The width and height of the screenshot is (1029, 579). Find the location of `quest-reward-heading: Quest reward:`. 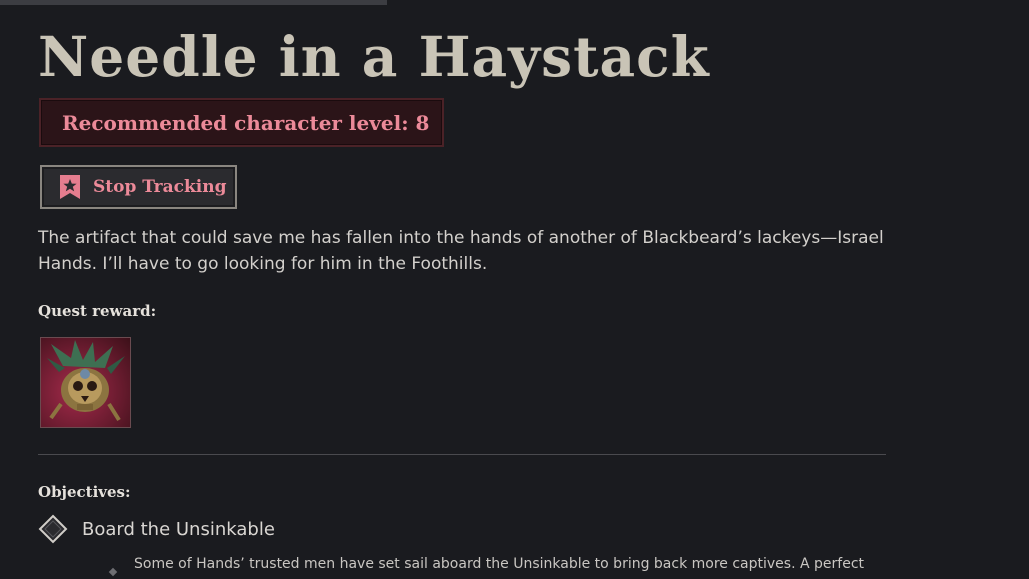

quest-reward-heading: Quest reward: is located at coordinates (97, 311).